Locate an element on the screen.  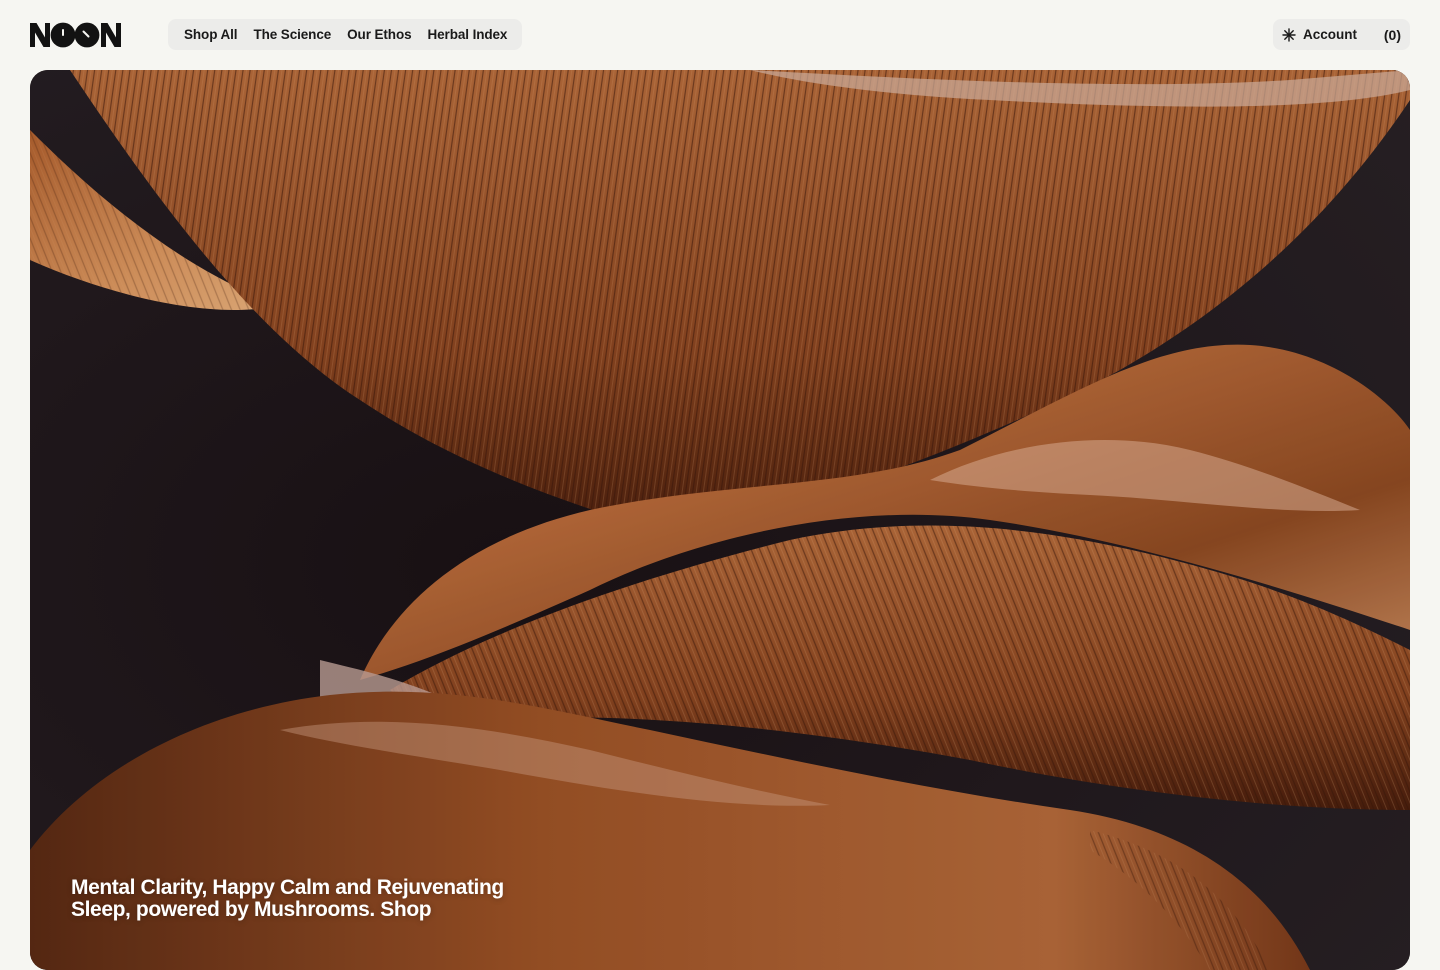
noon-logo is located at coordinates (76, 35).